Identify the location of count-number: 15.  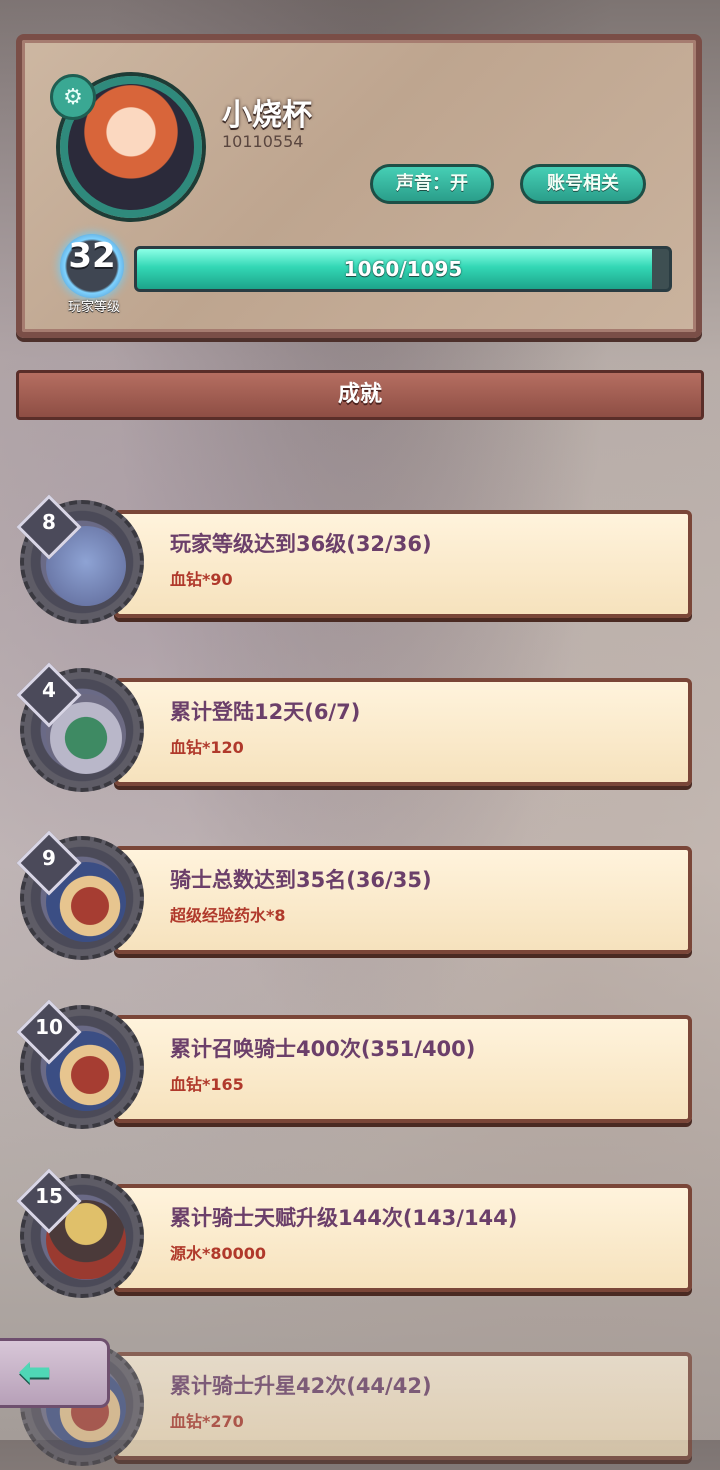
(49, 1196).